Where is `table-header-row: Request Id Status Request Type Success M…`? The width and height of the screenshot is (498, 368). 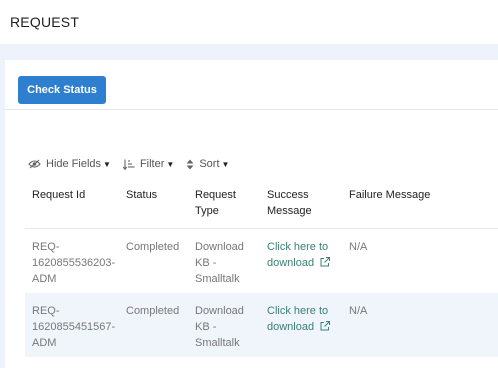
table-header-row: Request Id Status Request Type Success M… is located at coordinates (261, 205).